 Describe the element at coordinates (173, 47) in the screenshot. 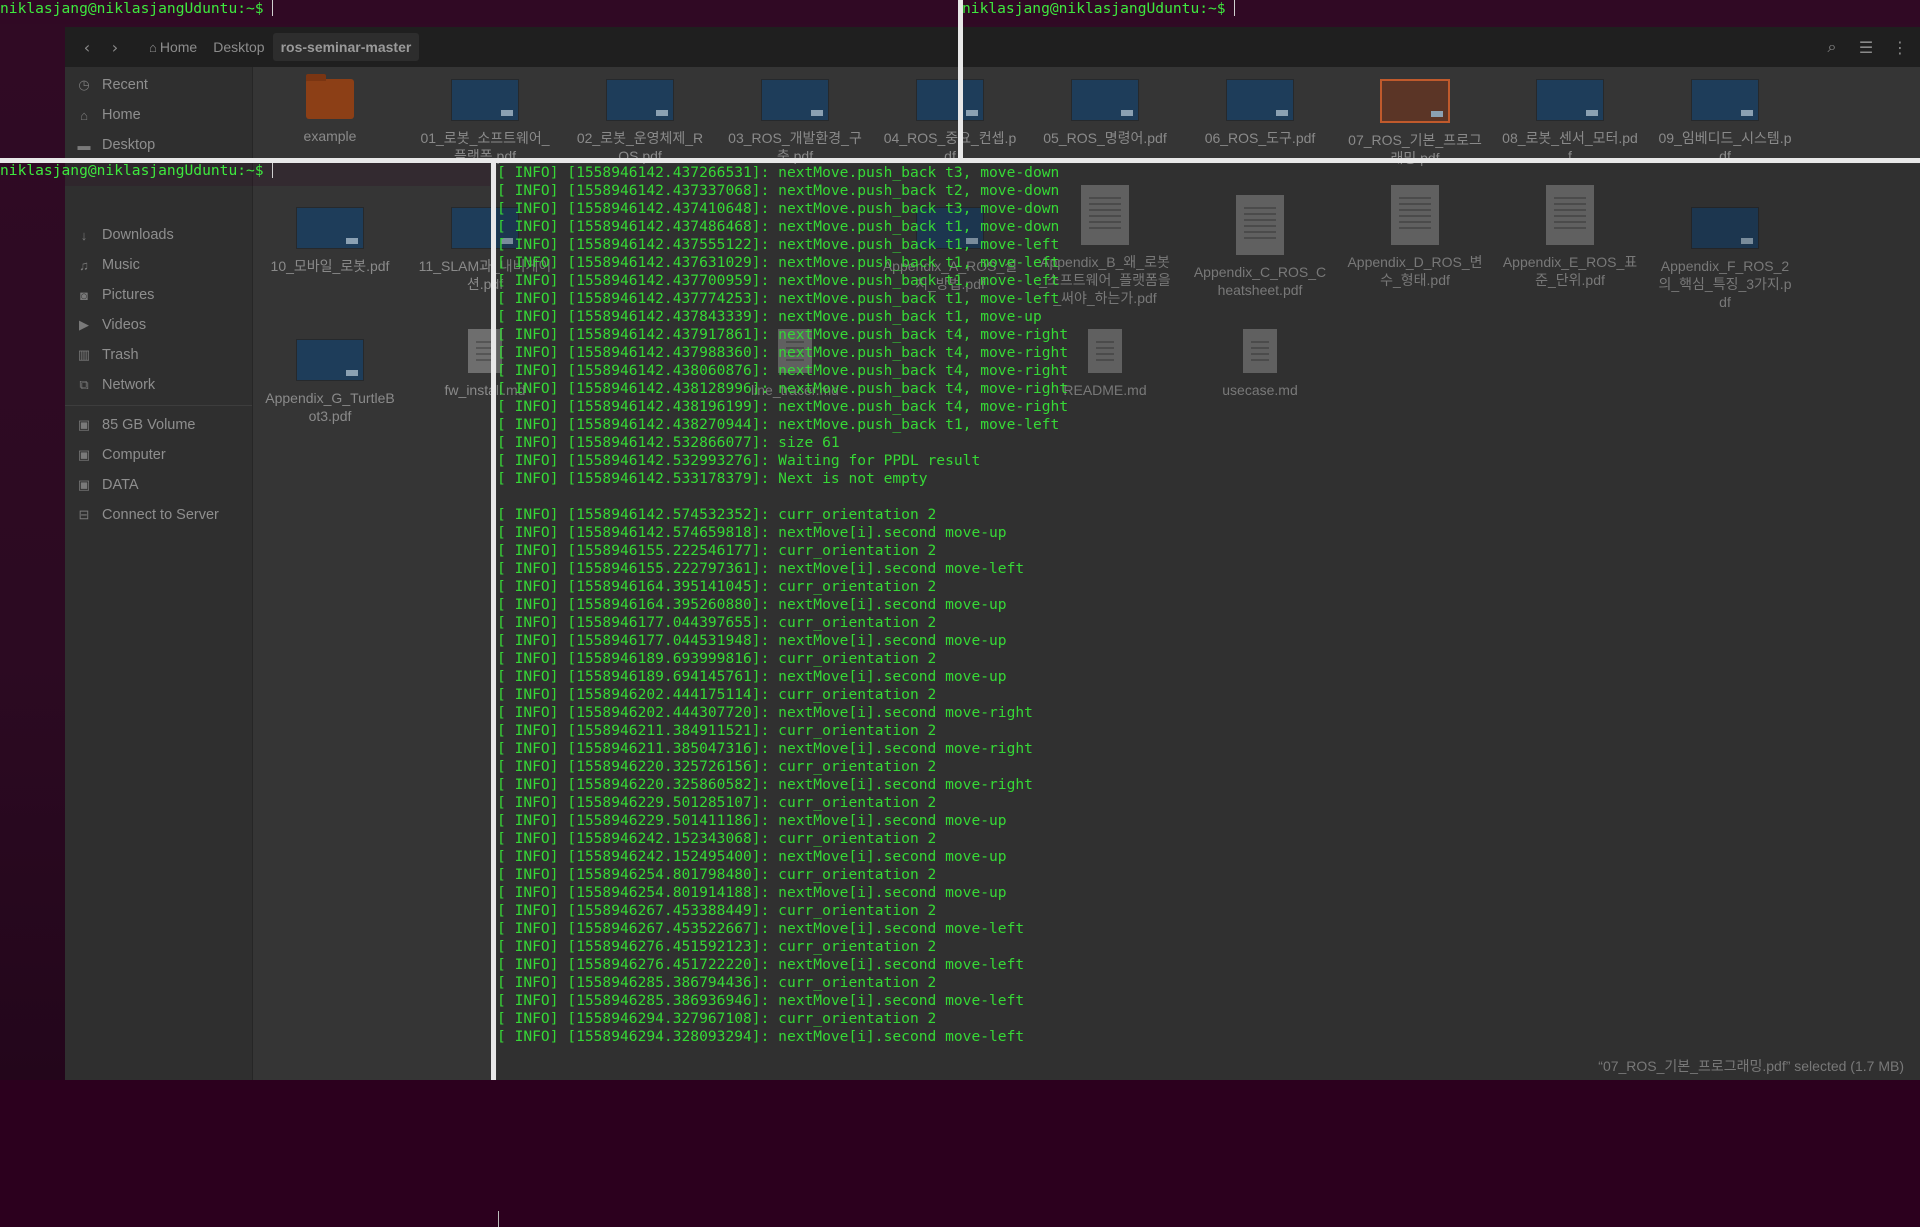

I see `crumb-home: ⌂ Home` at that location.